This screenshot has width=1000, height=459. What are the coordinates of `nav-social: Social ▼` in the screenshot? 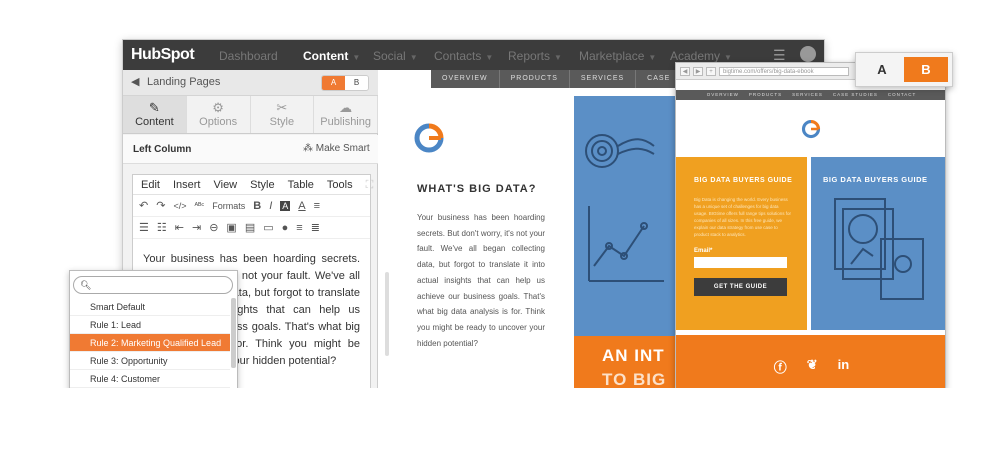 It's located at (395, 56).